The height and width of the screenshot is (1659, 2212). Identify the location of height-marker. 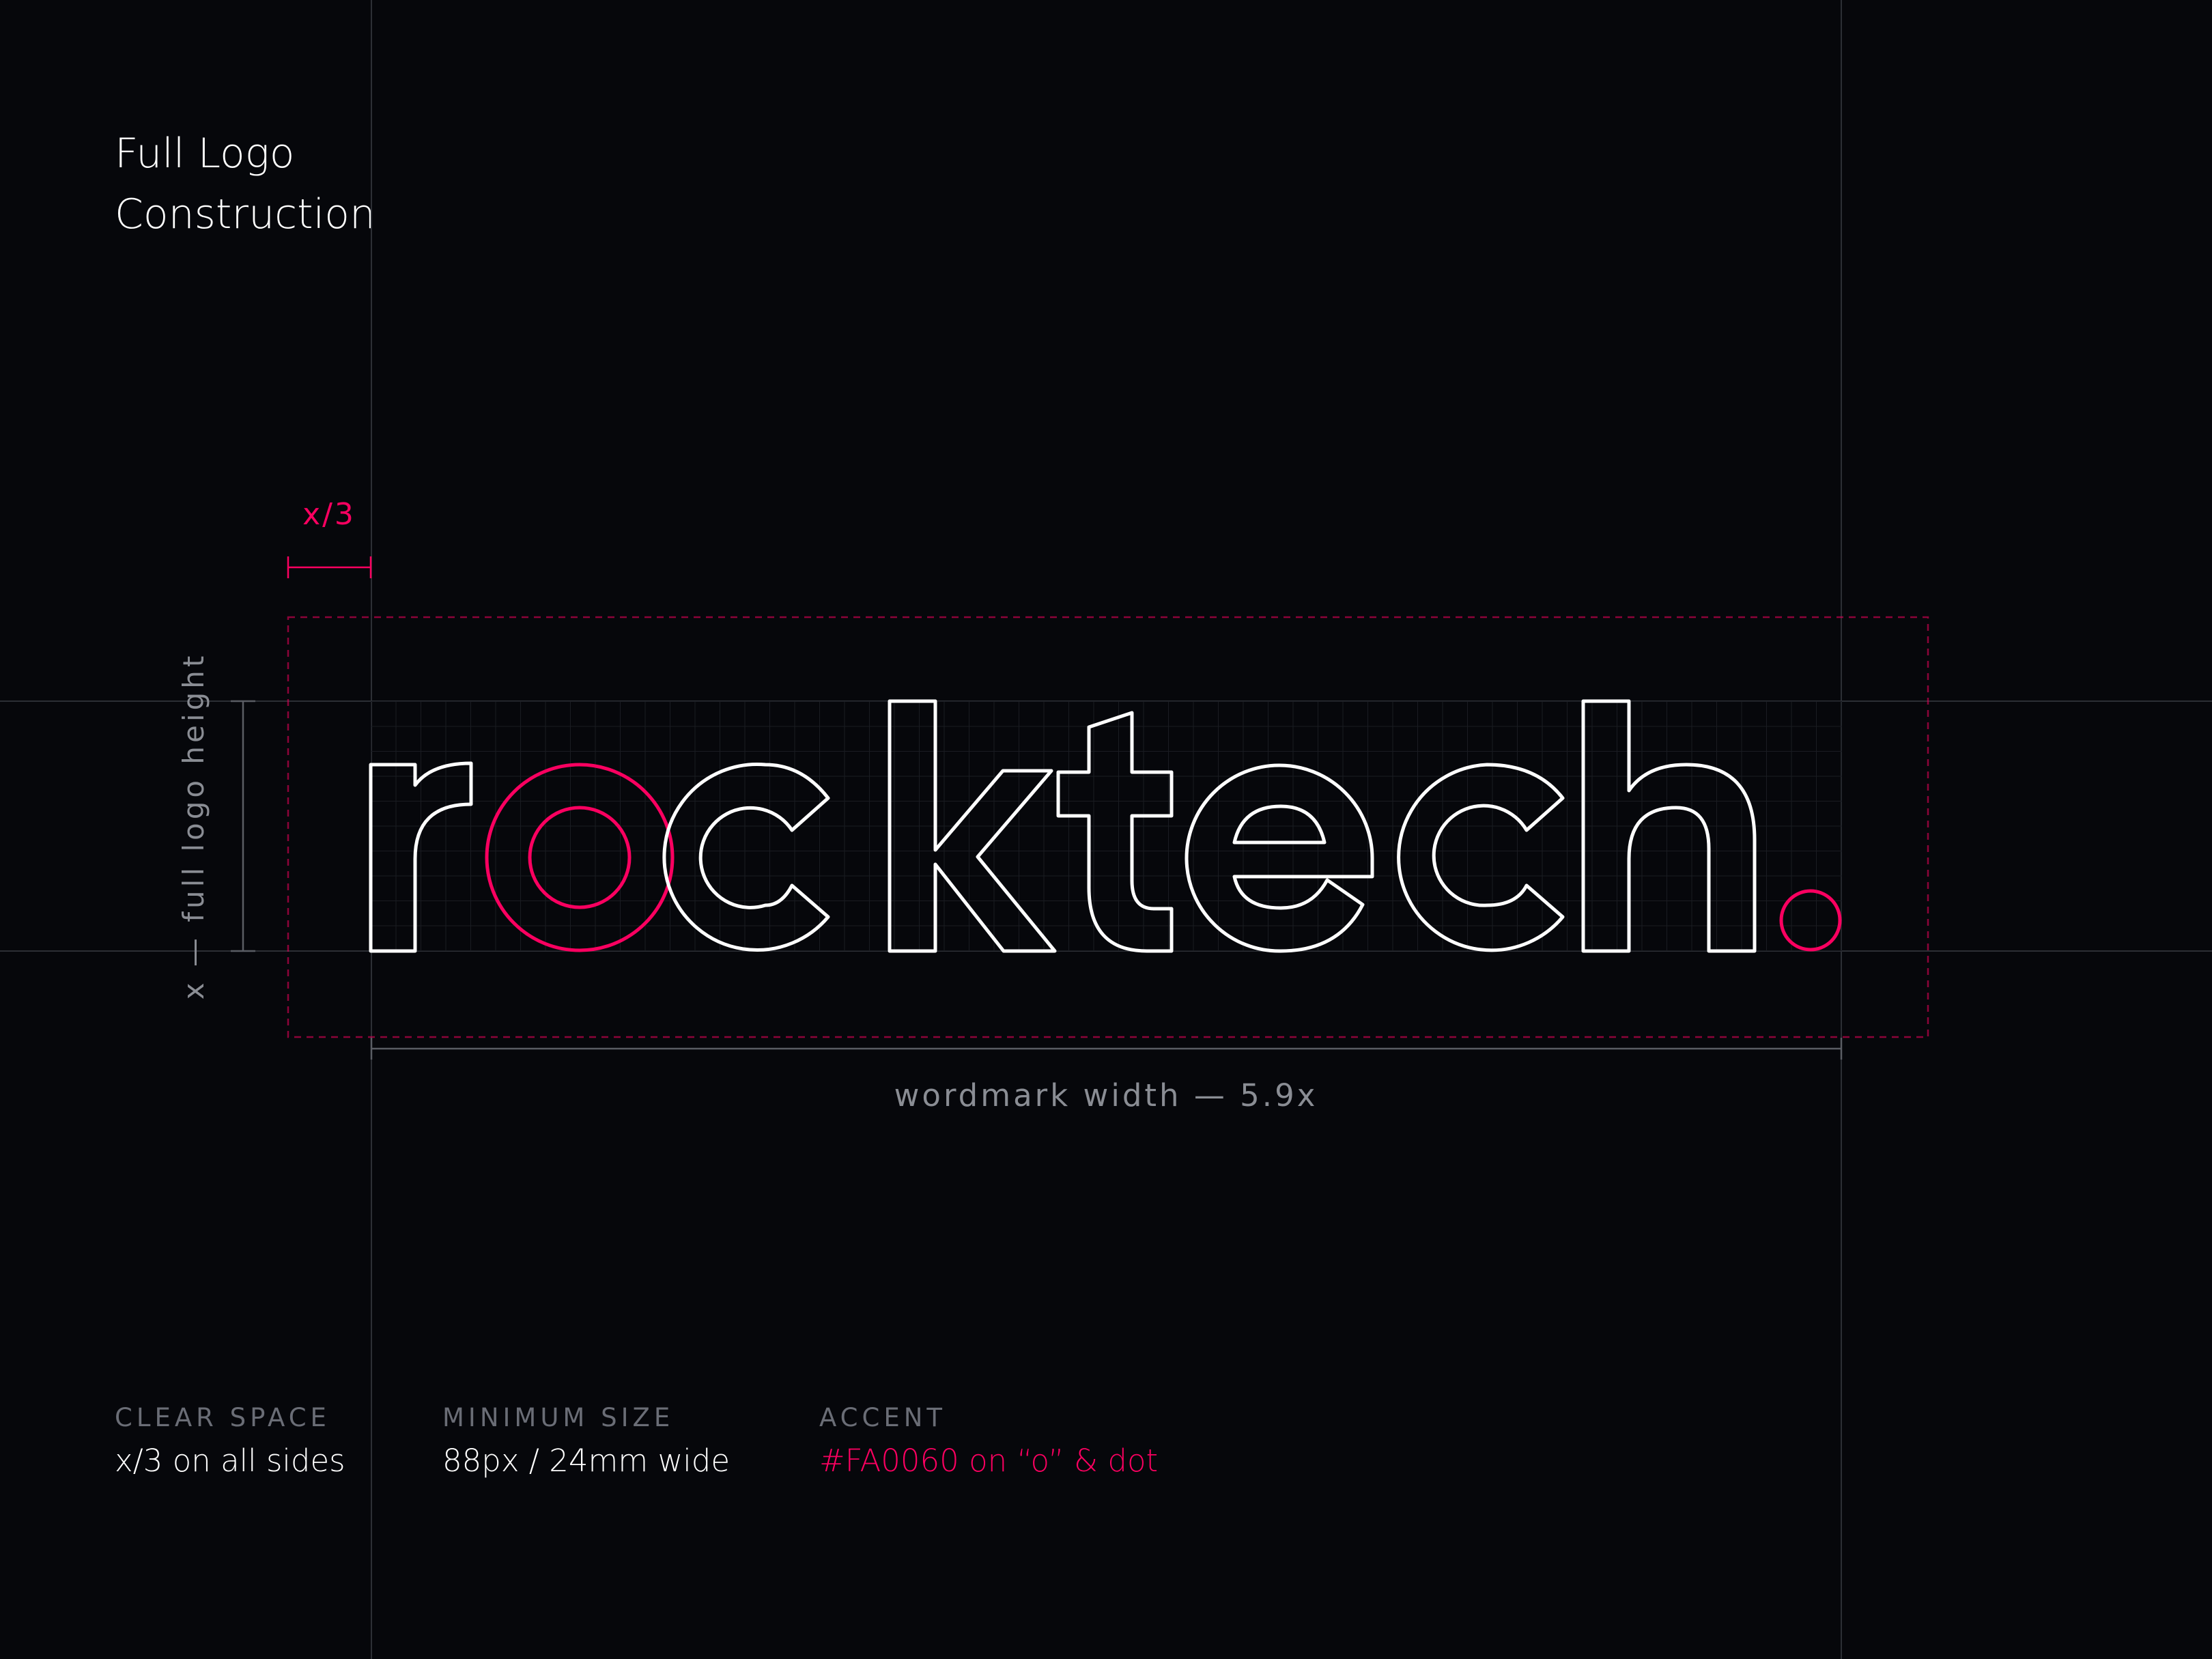
(243, 826).